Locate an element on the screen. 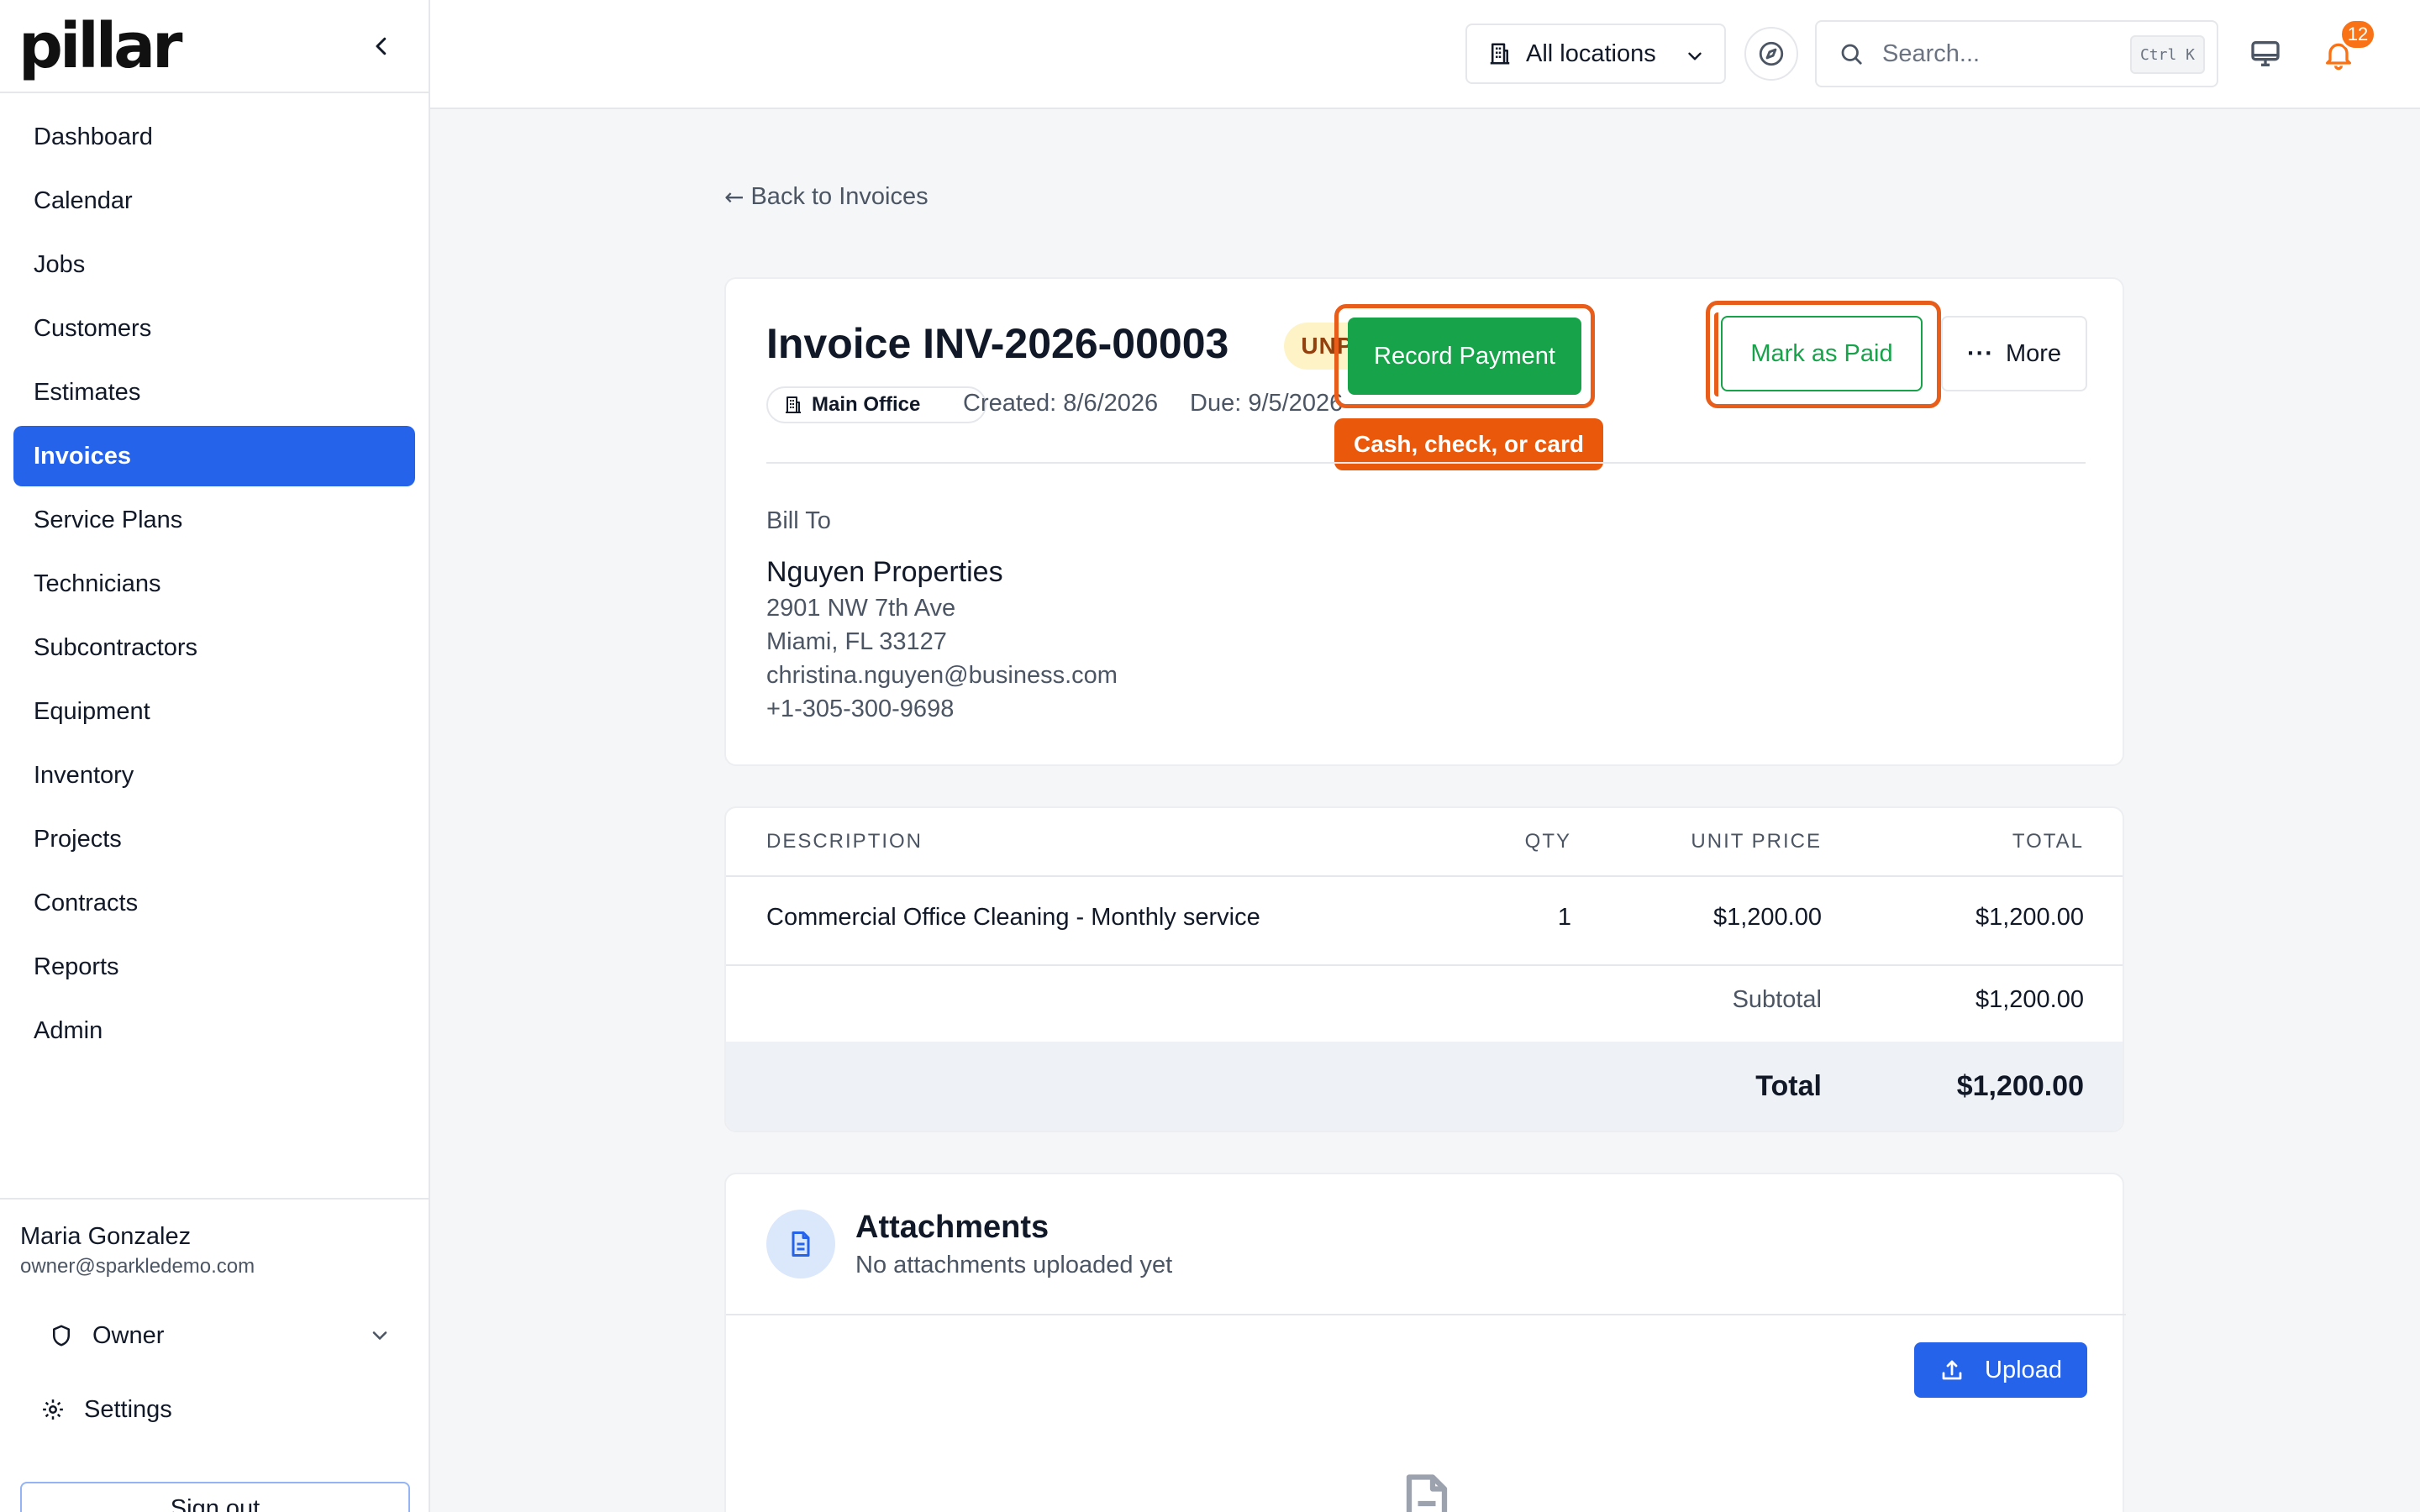  location-chip-label: Main Office is located at coordinates (867, 404).